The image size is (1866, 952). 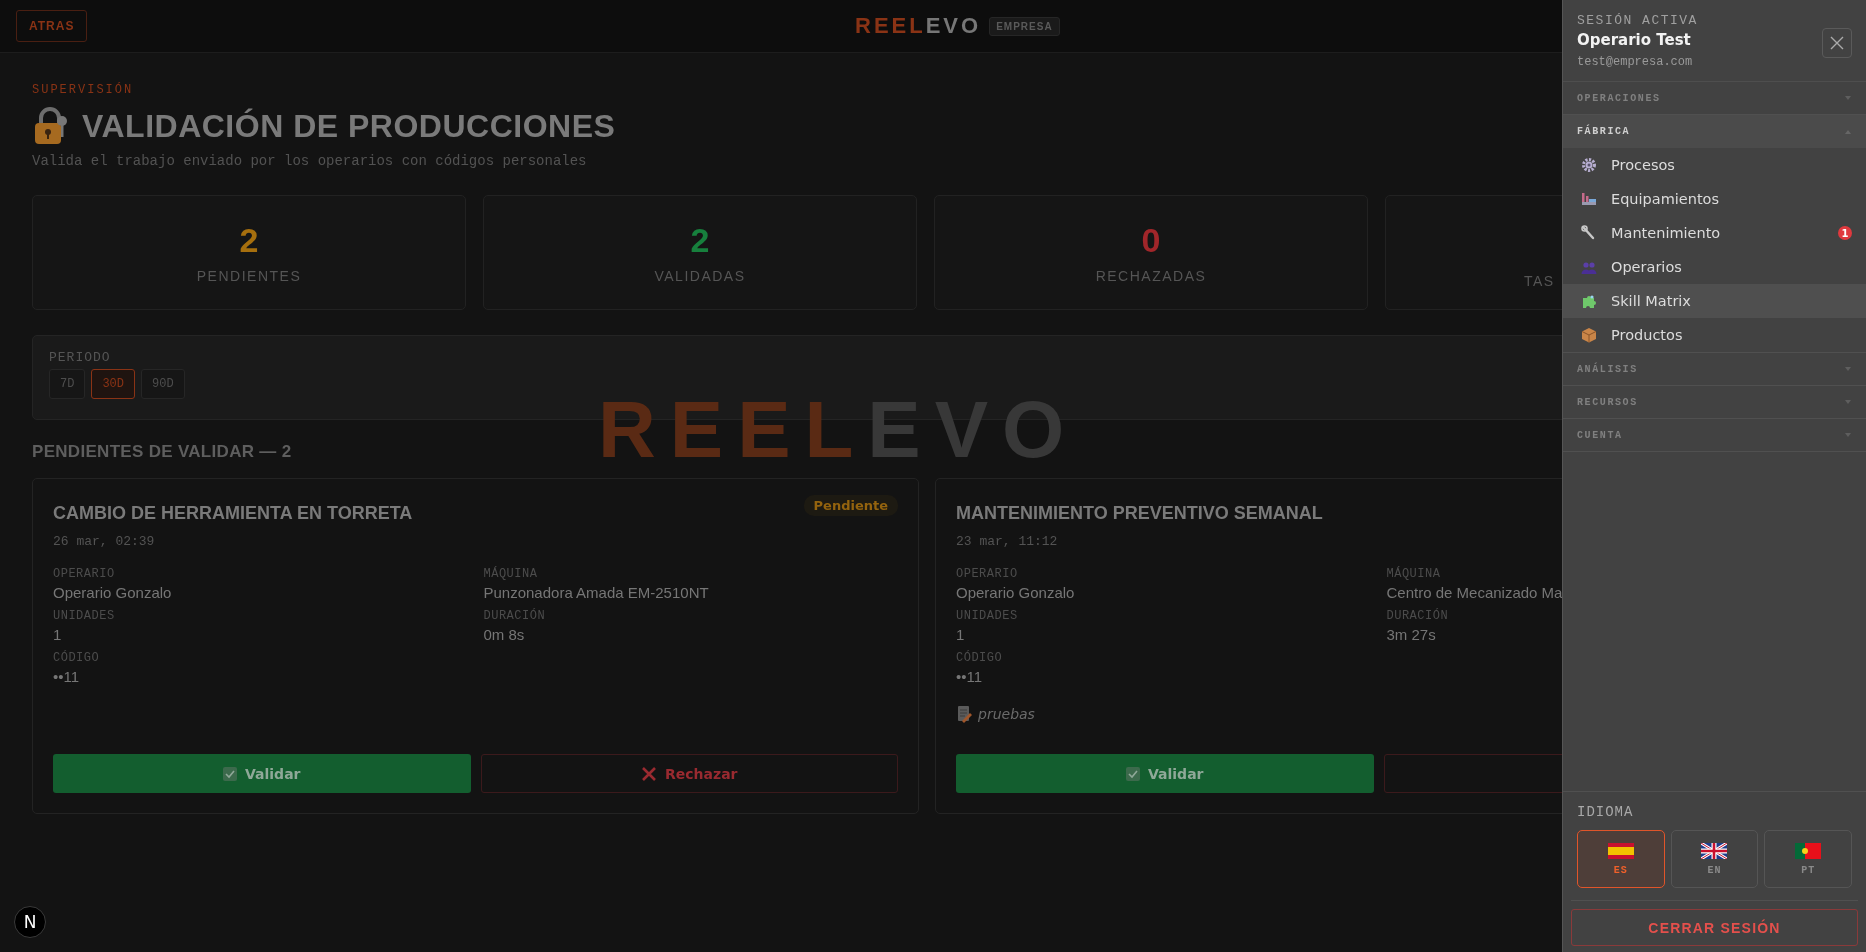 What do you see at coordinates (1607, 369) in the screenshot?
I see `menu-section-title: ANÁLISIS` at bounding box center [1607, 369].